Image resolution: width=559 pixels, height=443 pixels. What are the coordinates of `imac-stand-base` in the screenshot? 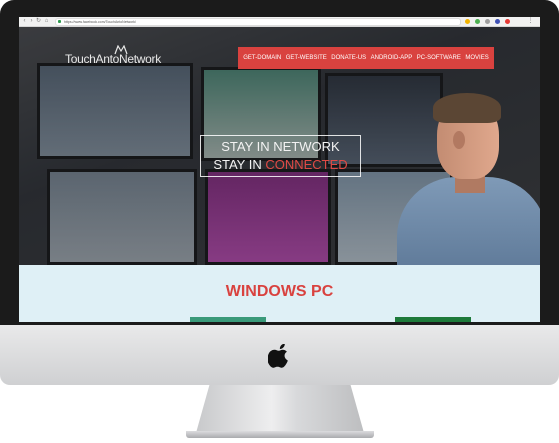 It's located at (280, 434).